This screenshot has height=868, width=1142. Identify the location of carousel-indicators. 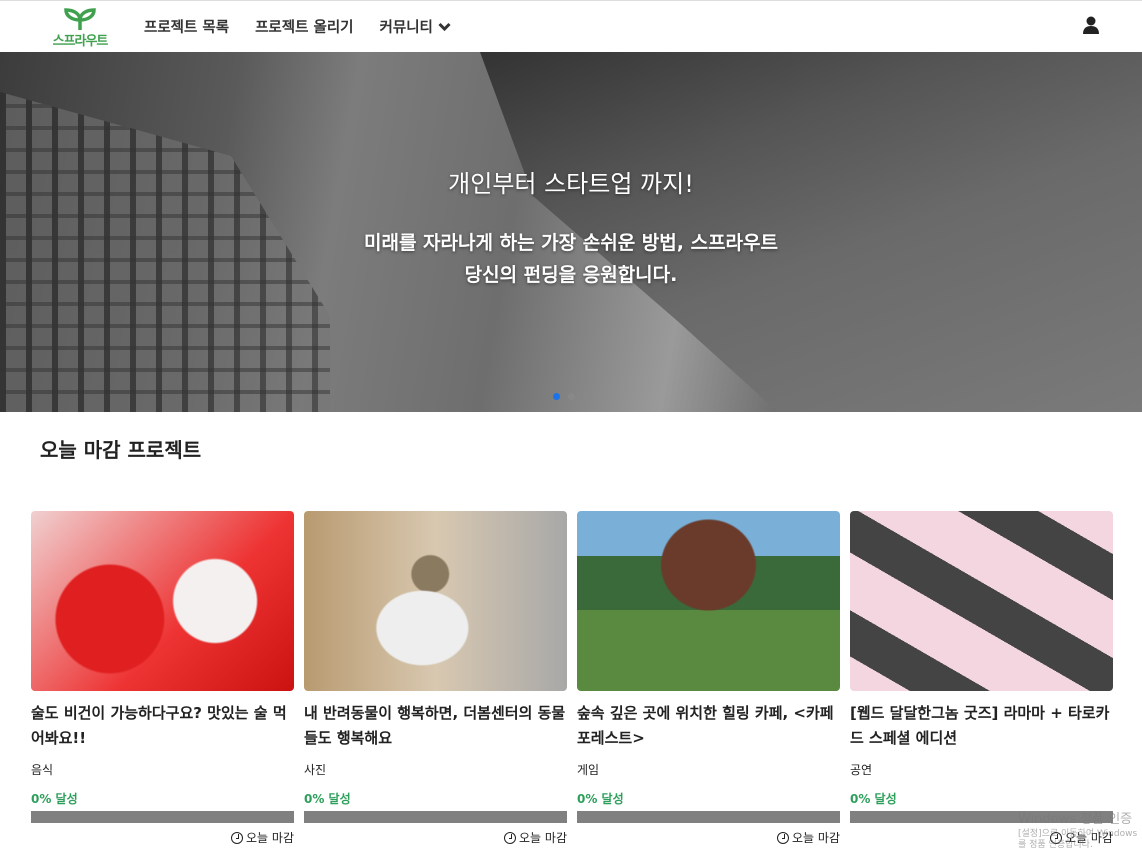
(571, 396).